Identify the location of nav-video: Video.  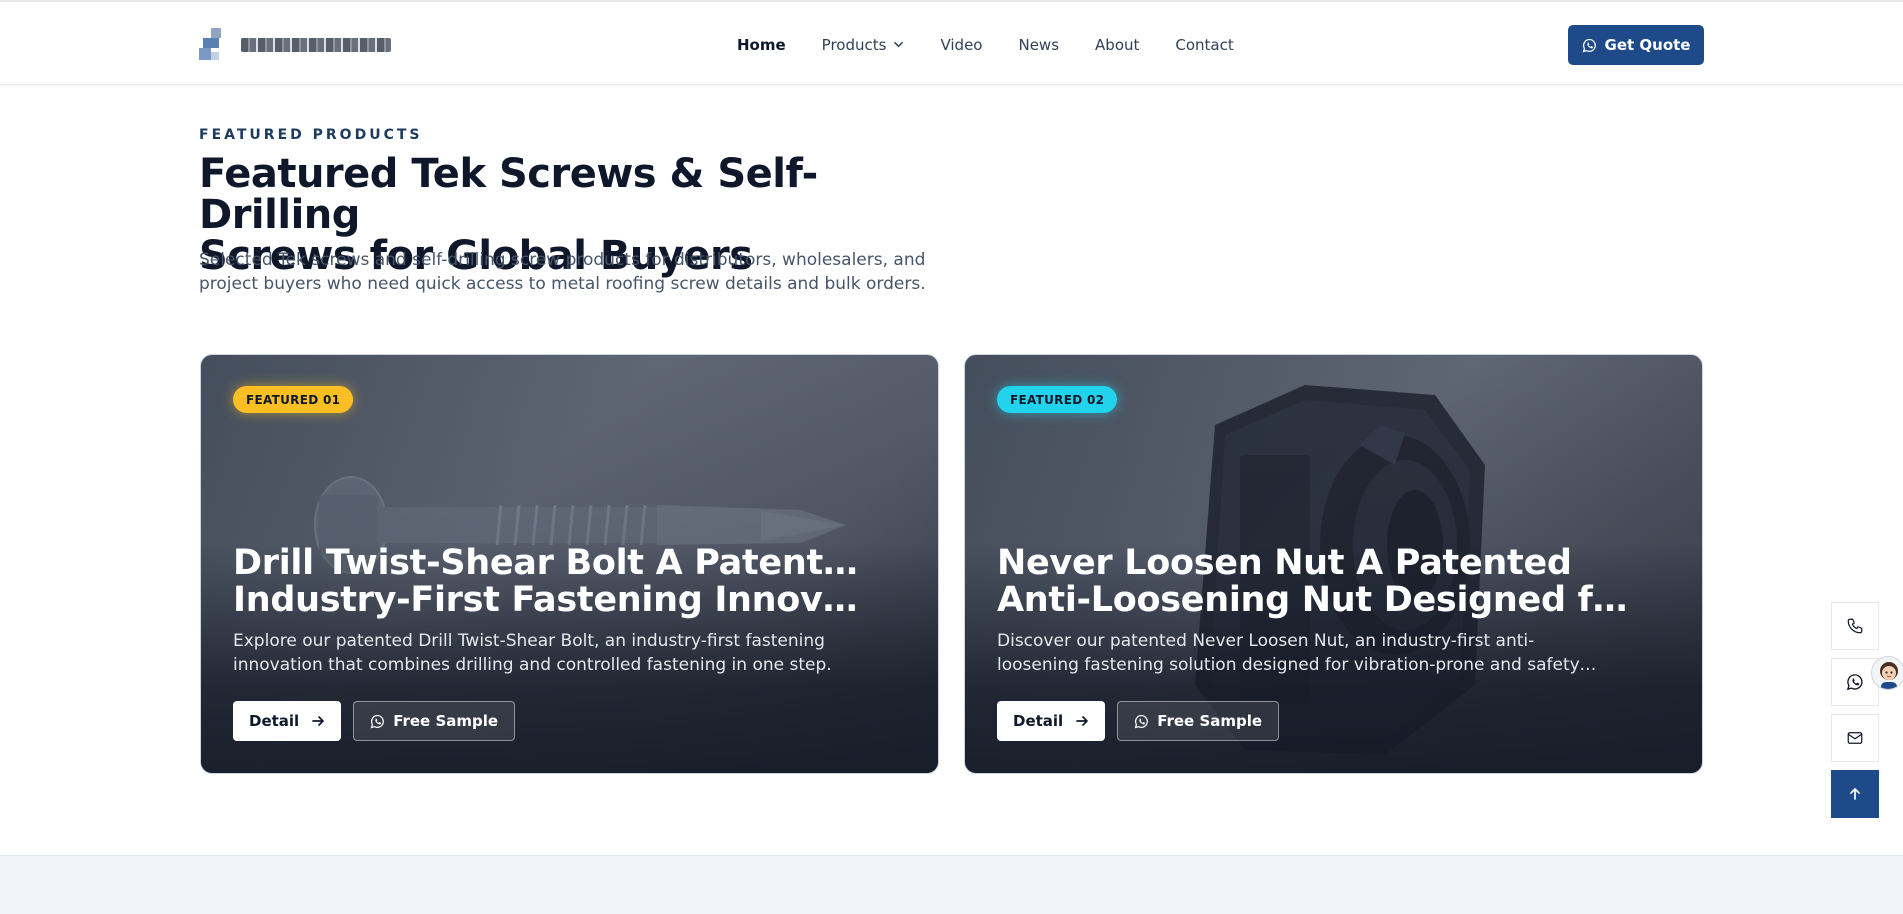
(961, 45).